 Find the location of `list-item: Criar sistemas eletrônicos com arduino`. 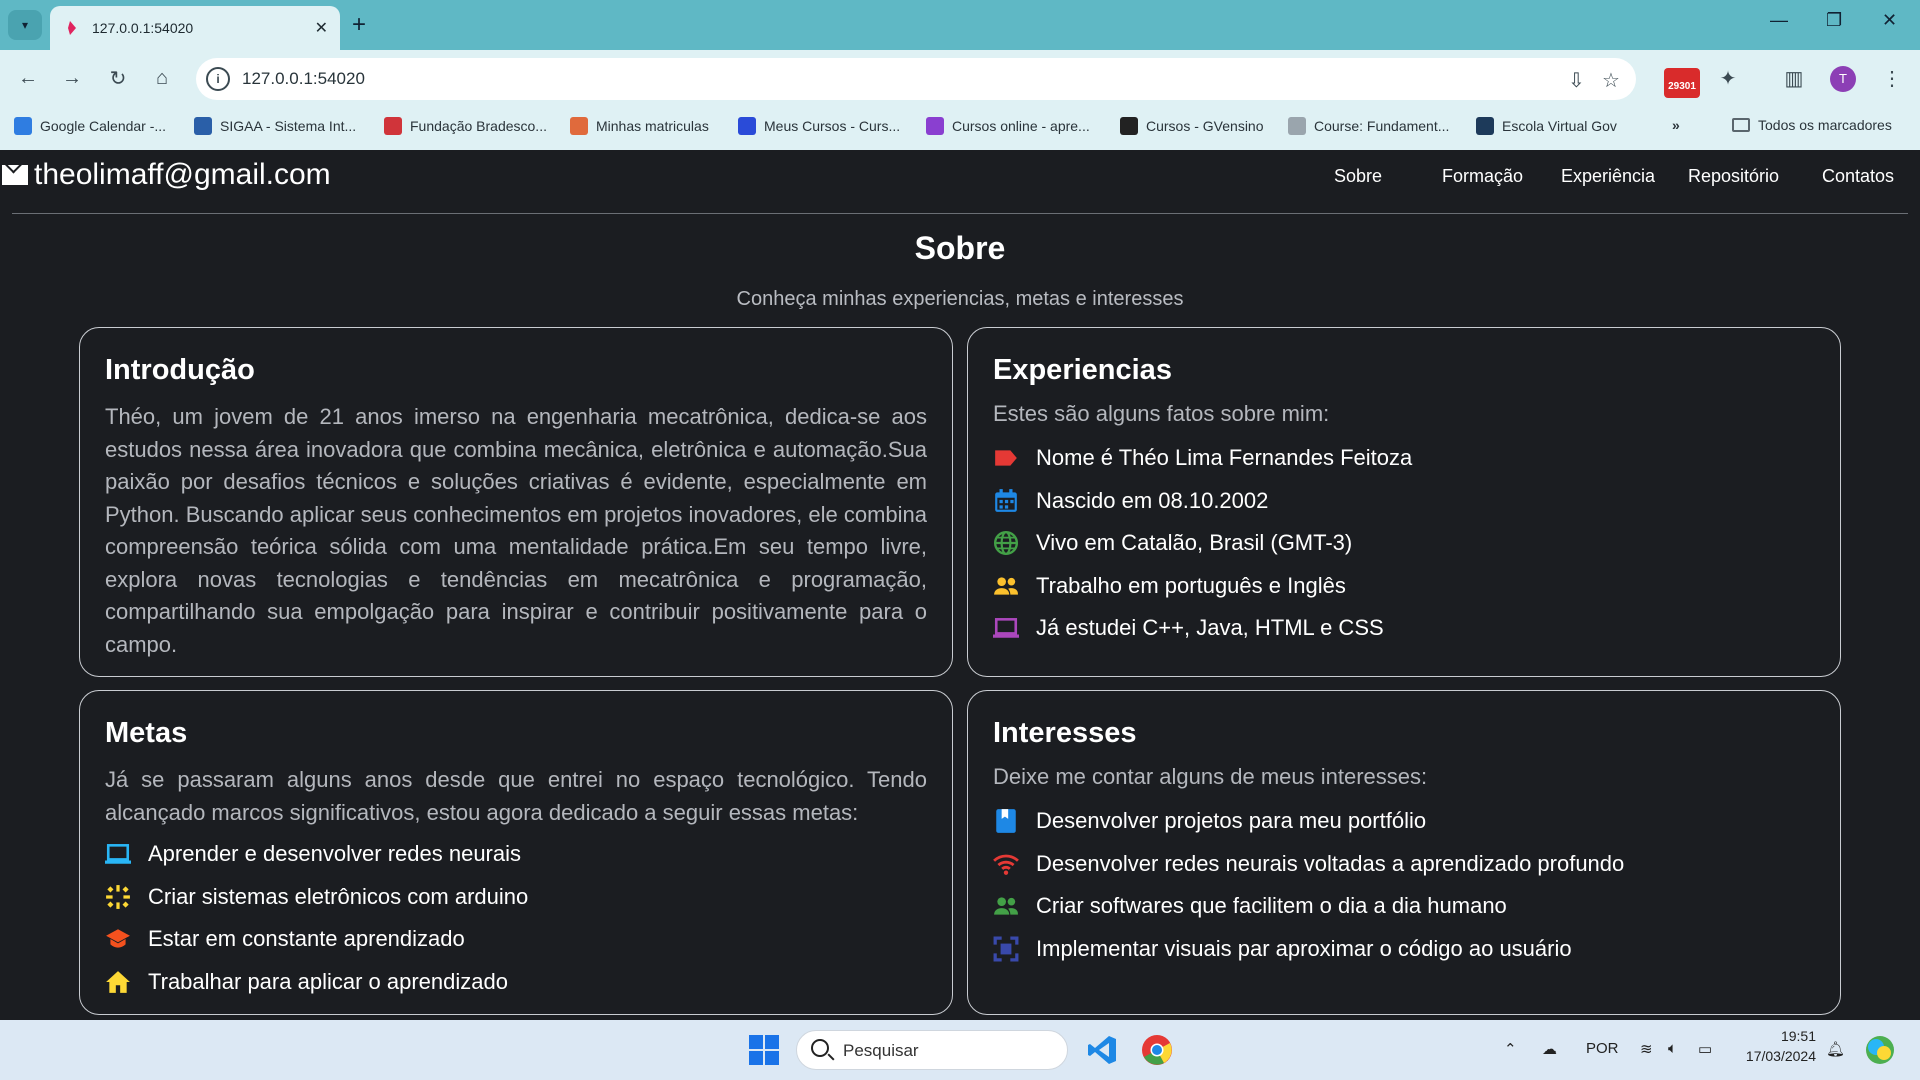

list-item: Criar sistemas eletrônicos com arduino is located at coordinates (516, 897).